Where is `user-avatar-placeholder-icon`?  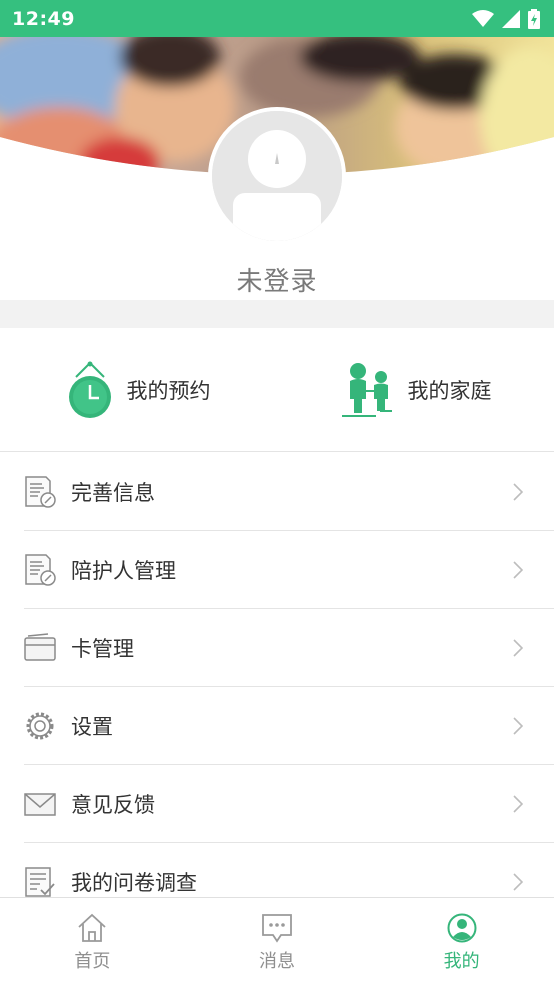
user-avatar-placeholder-icon is located at coordinates (277, 176).